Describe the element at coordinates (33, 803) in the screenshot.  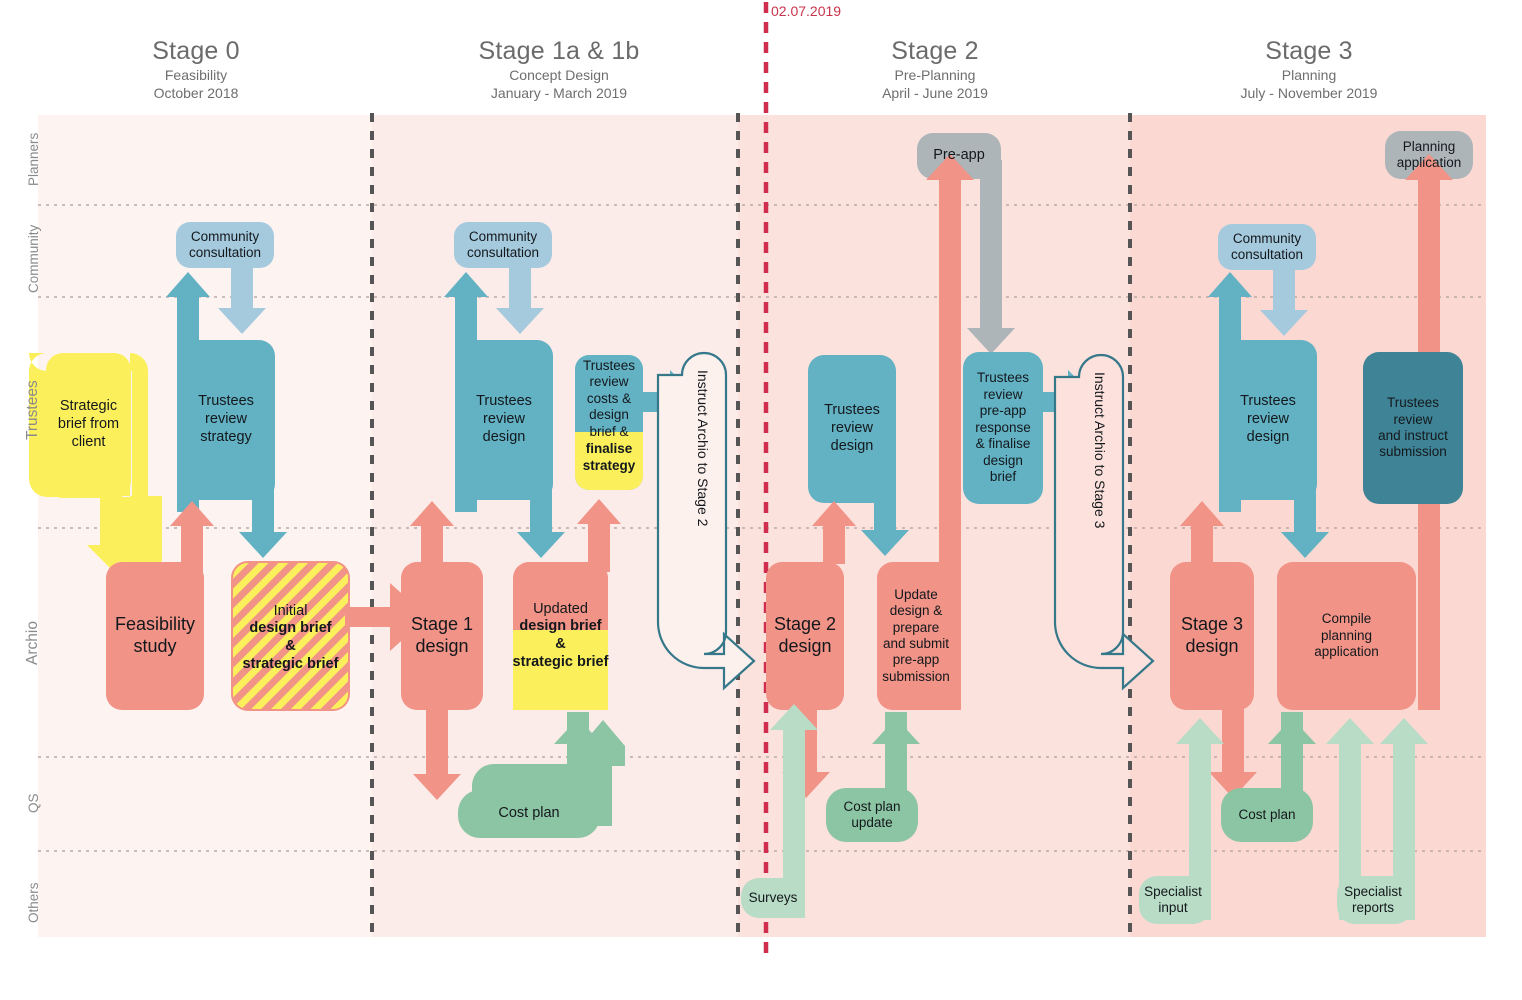
I see `swimlane-label-qs: QS` at that location.